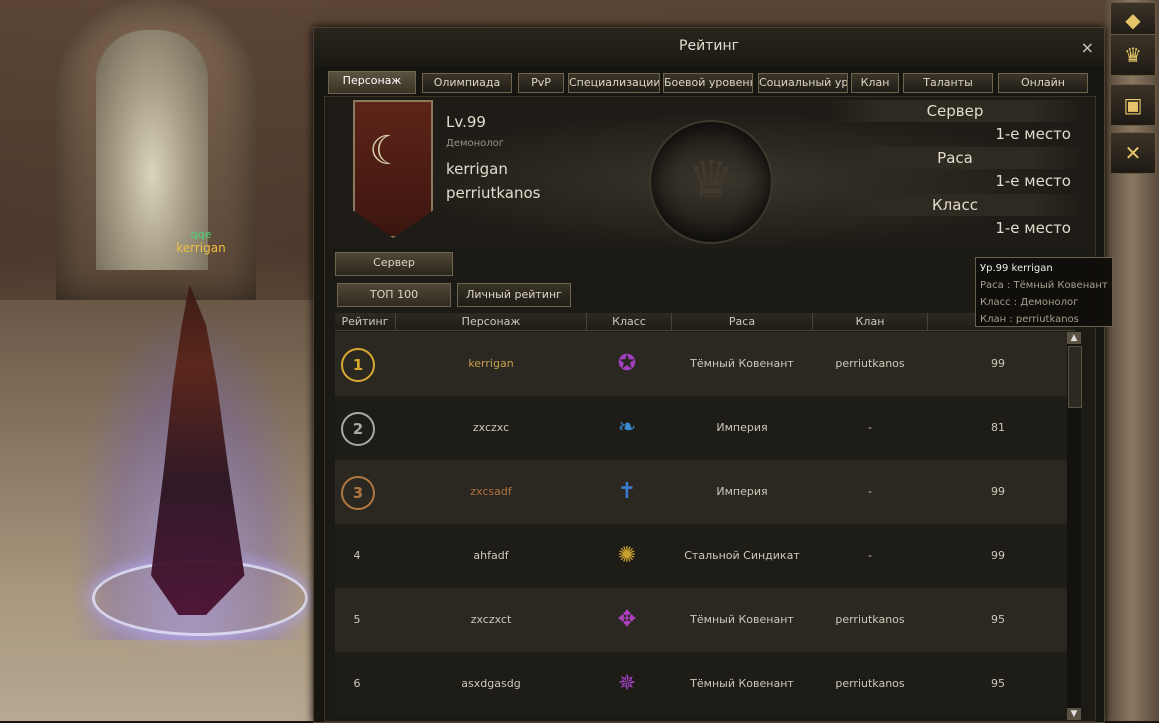 This screenshot has height=723, width=1159. What do you see at coordinates (491, 620) in the screenshot?
I see `character-name: zxczxct` at bounding box center [491, 620].